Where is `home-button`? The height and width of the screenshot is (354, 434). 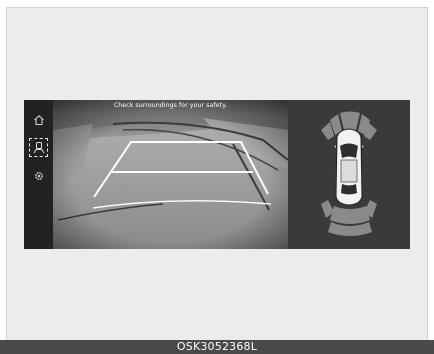 home-button is located at coordinates (38, 119).